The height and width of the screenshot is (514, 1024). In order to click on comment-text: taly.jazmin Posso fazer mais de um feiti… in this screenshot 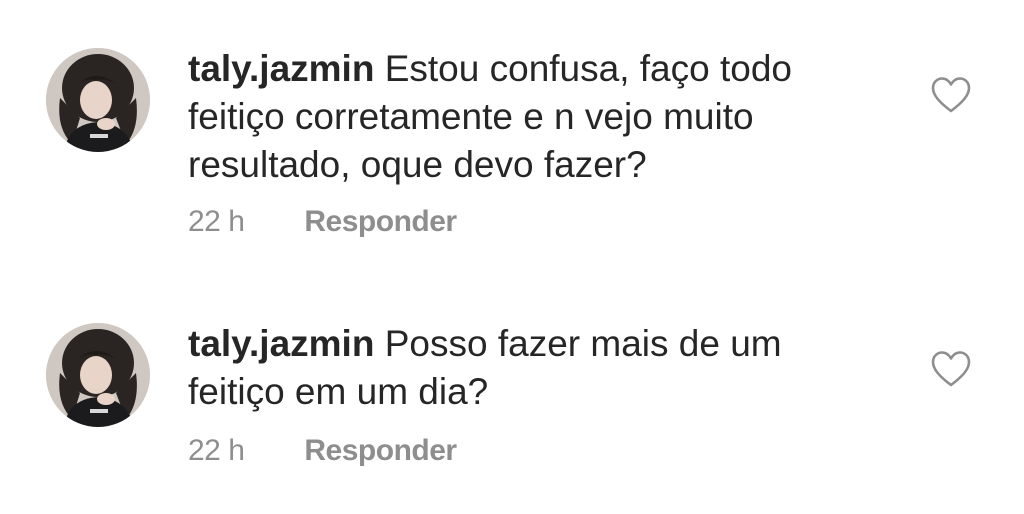, I will do `click(538, 368)`.